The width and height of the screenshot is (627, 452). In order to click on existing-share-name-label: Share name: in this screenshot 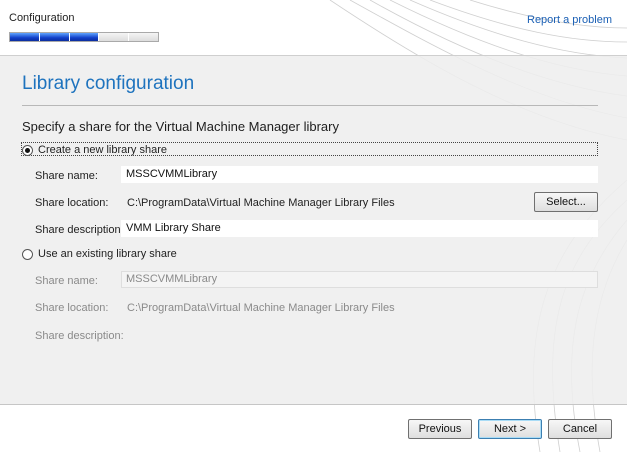, I will do `click(66, 281)`.